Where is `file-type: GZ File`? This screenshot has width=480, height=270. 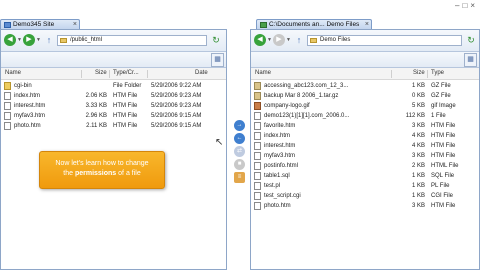 file-type: GZ File is located at coordinates (441, 96).